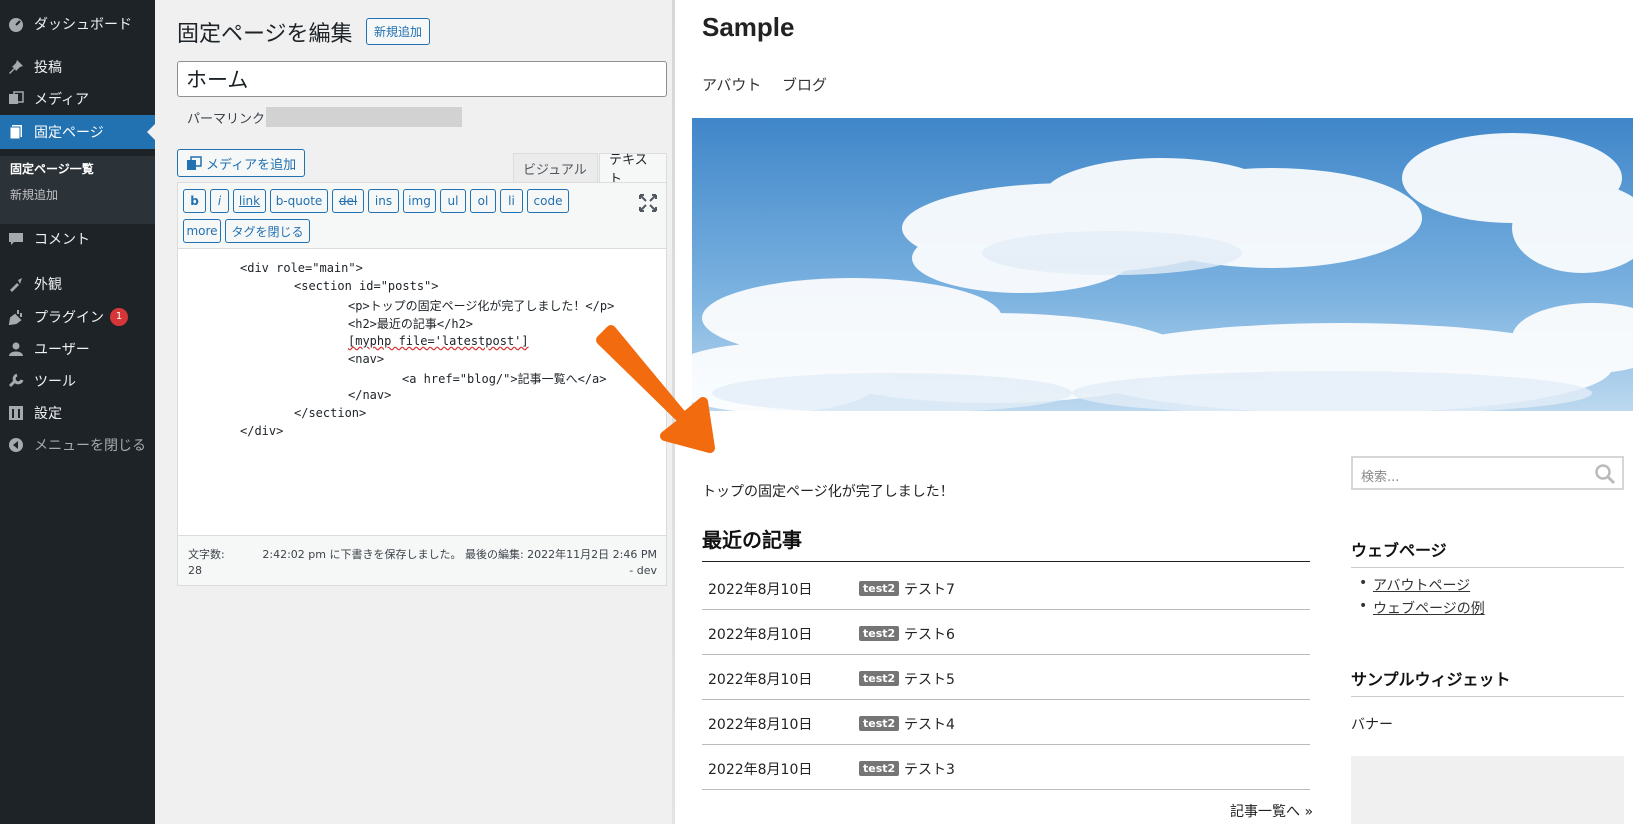  What do you see at coordinates (119, 317) in the screenshot?
I see `plugin-update-badge: 1` at bounding box center [119, 317].